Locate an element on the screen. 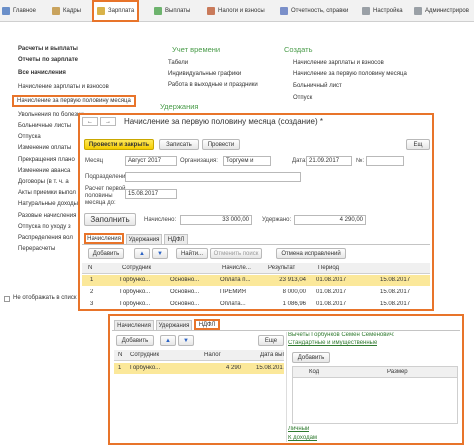  link-planned-stop: Прекращения плано is located at coordinates (46, 160).